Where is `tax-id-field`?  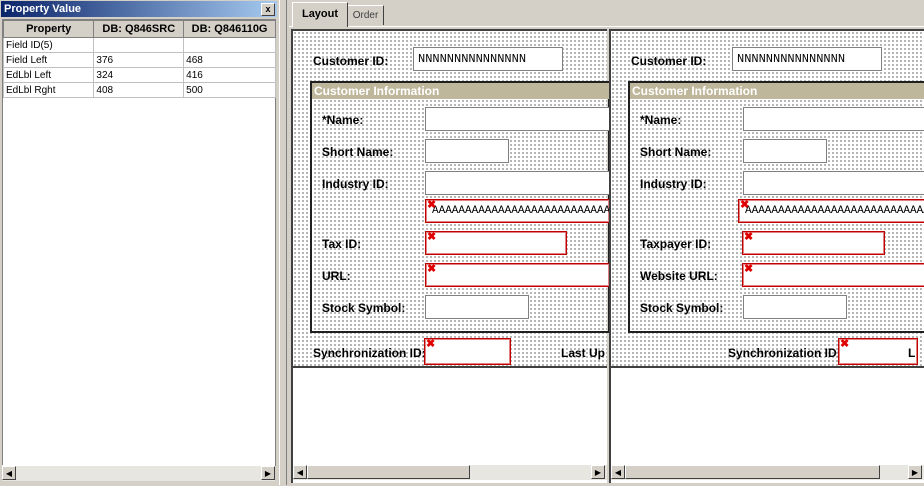
tax-id-field is located at coordinates (496, 243).